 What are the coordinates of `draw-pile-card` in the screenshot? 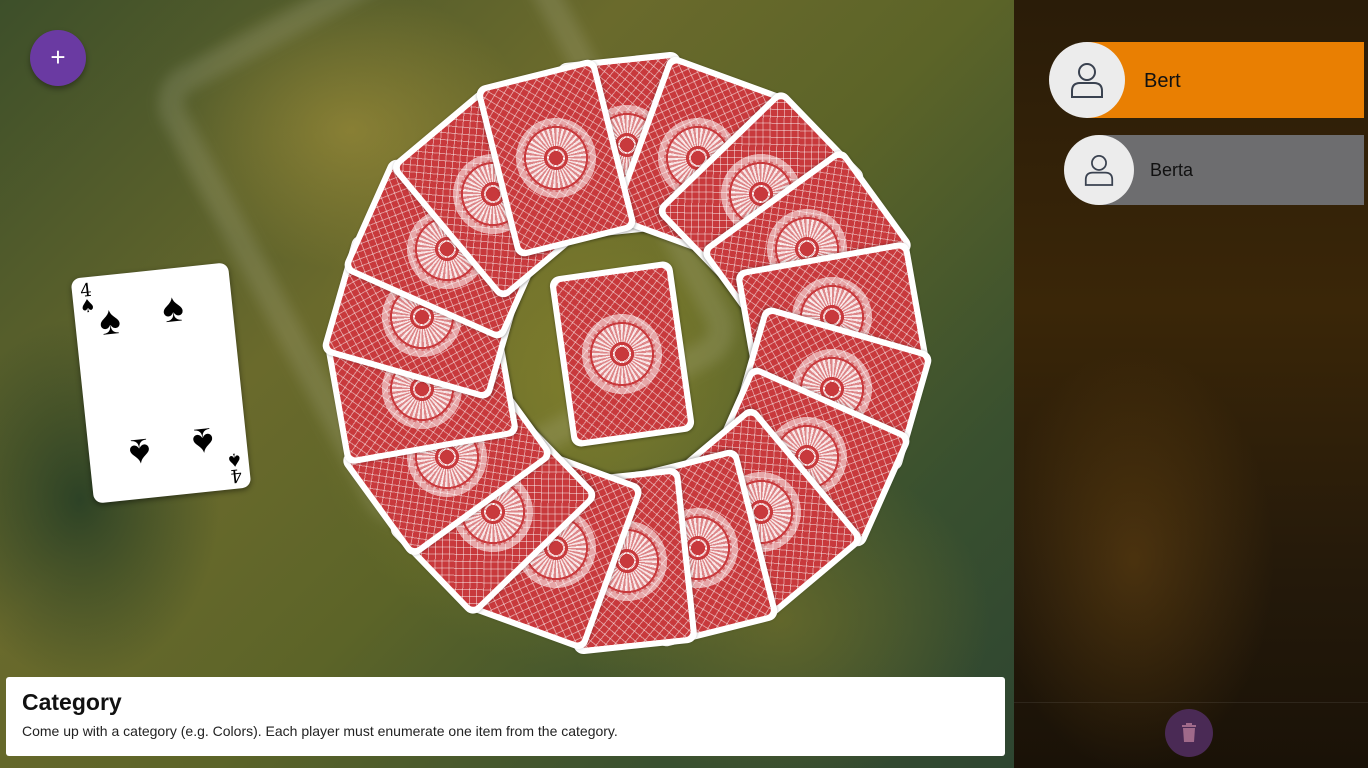 It's located at (622, 354).